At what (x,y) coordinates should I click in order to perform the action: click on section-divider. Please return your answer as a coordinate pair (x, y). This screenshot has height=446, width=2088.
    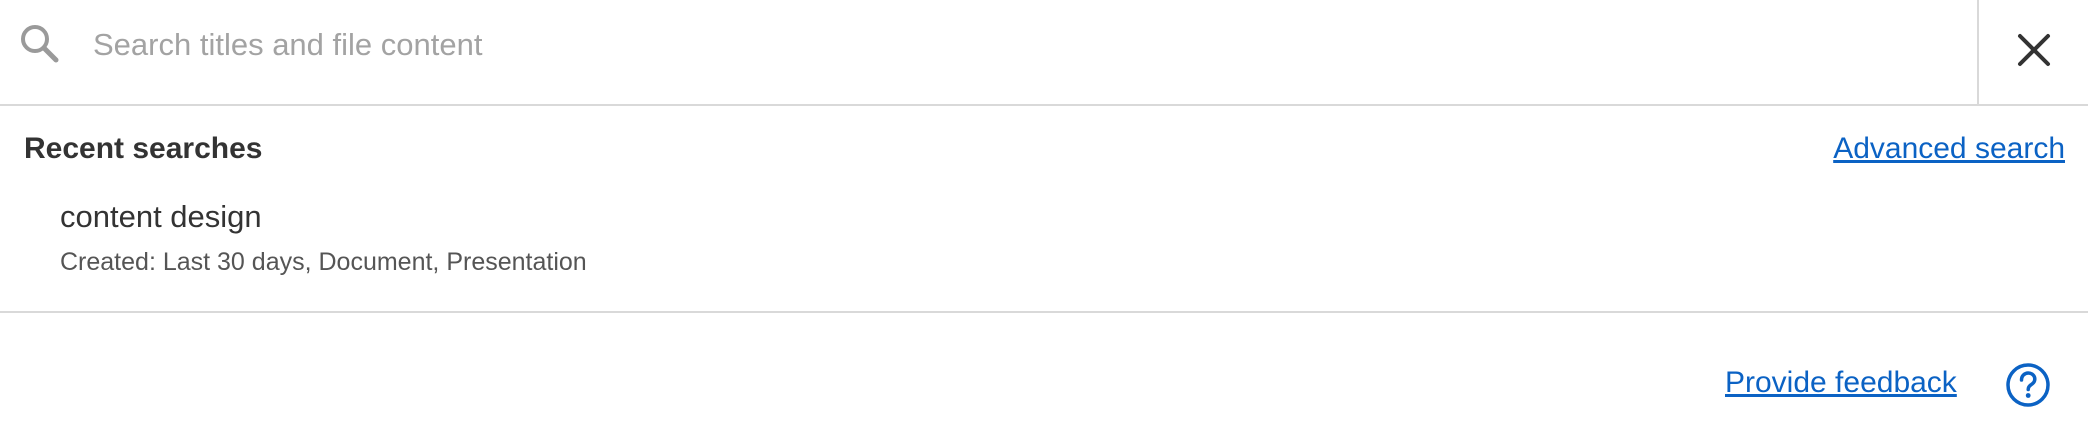
    Looking at the image, I should click on (1044, 312).